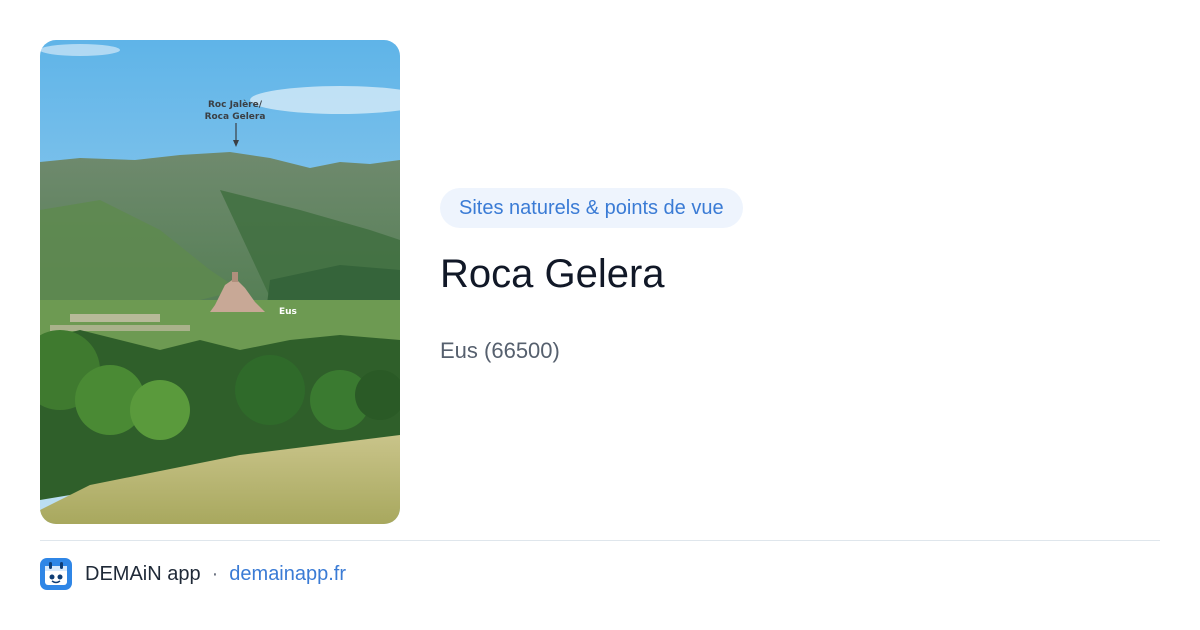 The width and height of the screenshot is (1200, 630). What do you see at coordinates (500, 350) in the screenshot?
I see `place-location: Eus (66500)` at bounding box center [500, 350].